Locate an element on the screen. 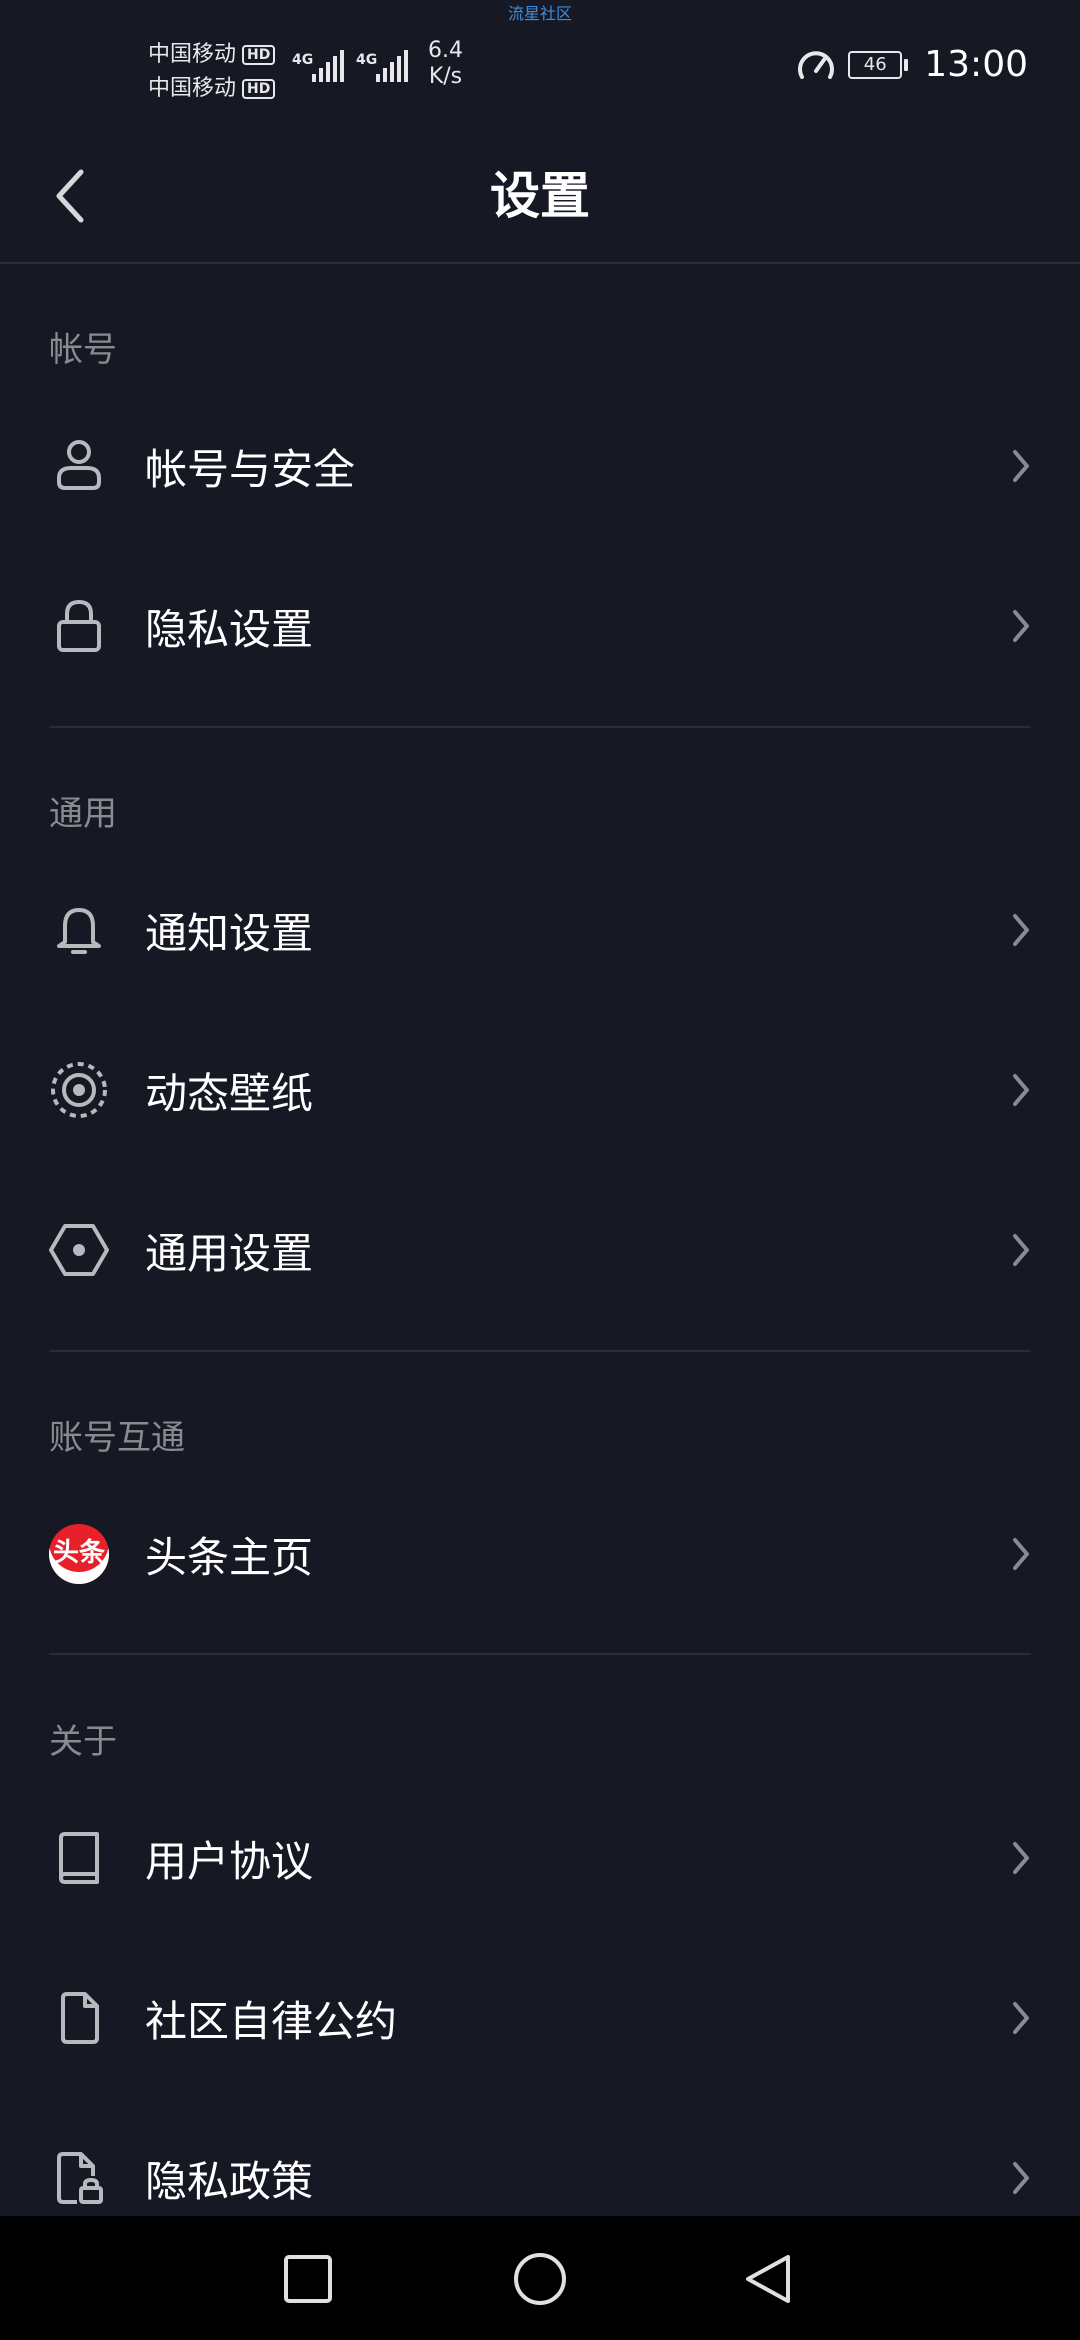  net-speed-value: 6.4 is located at coordinates (445, 50).